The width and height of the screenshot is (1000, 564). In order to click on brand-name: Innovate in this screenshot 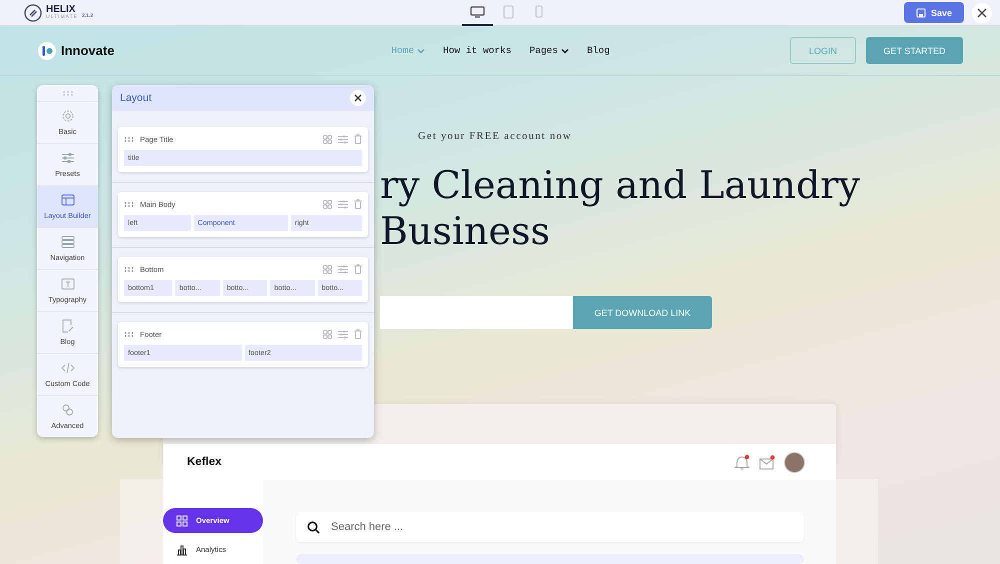, I will do `click(87, 50)`.